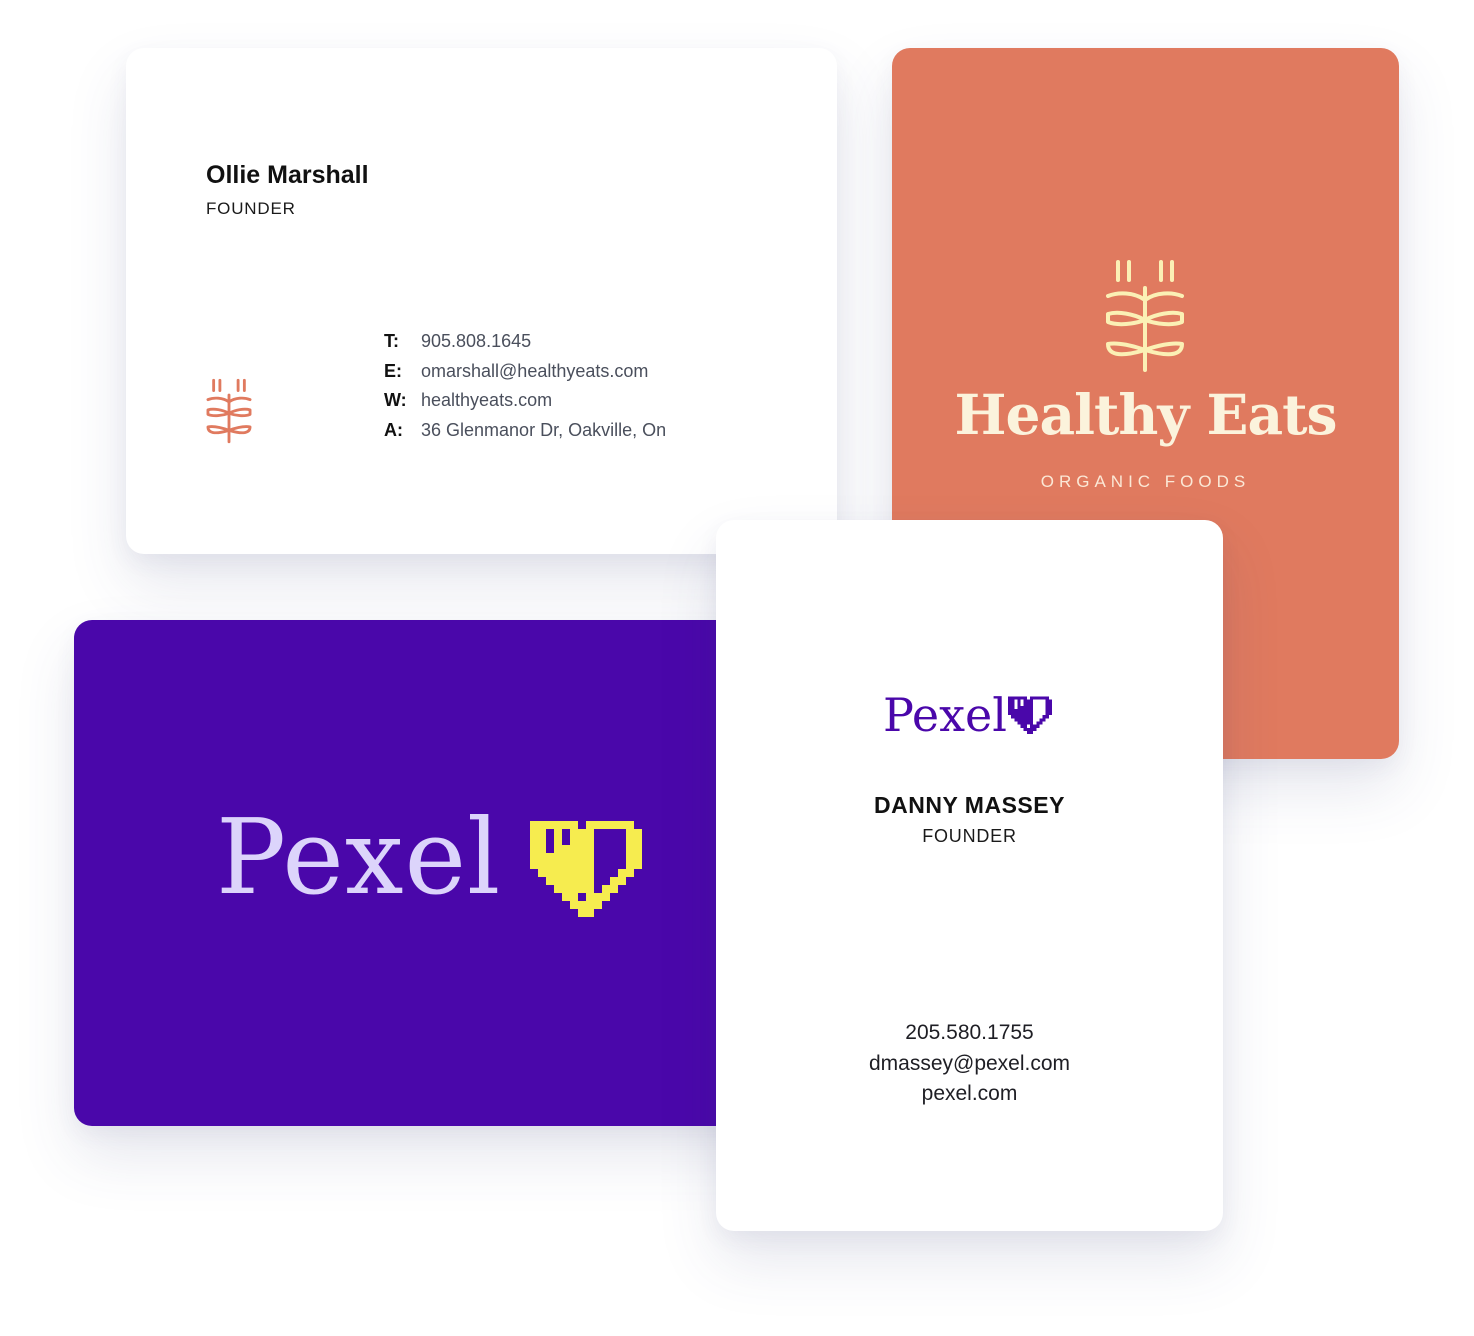 The image size is (1474, 1336). I want to click on contact-website-row: W: healthyeats.com, so click(525, 401).